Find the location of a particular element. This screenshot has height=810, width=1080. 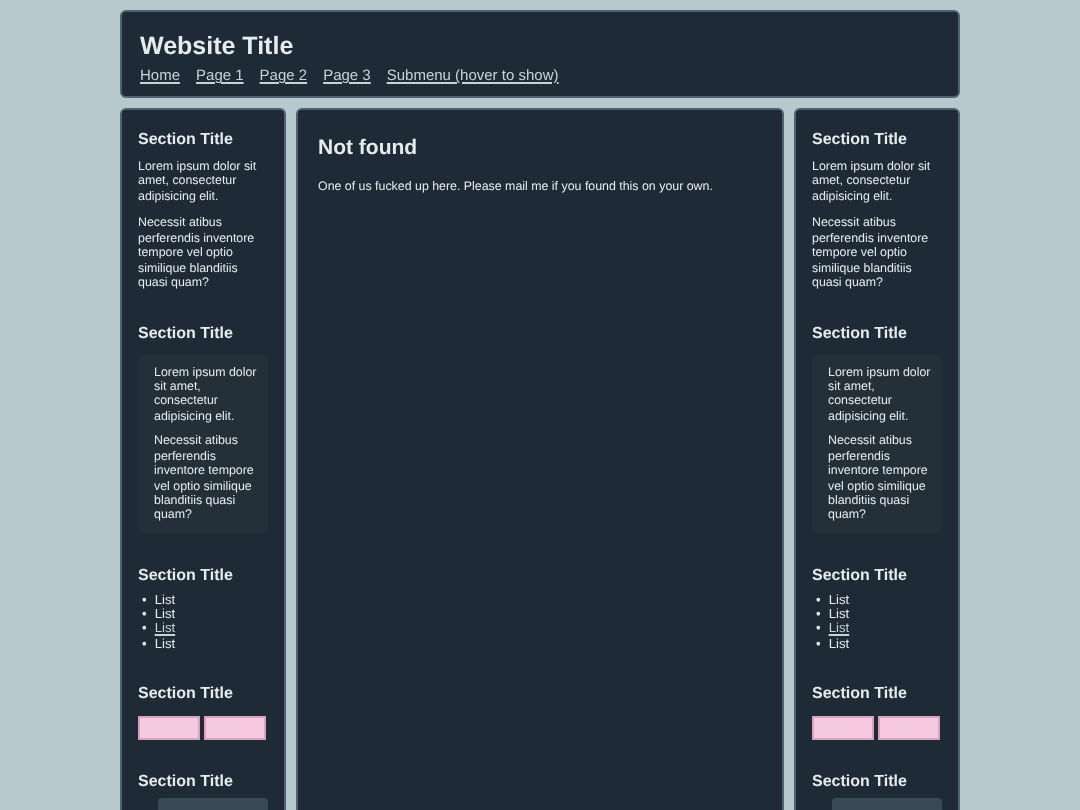

page-heading: Not found is located at coordinates (368, 148).